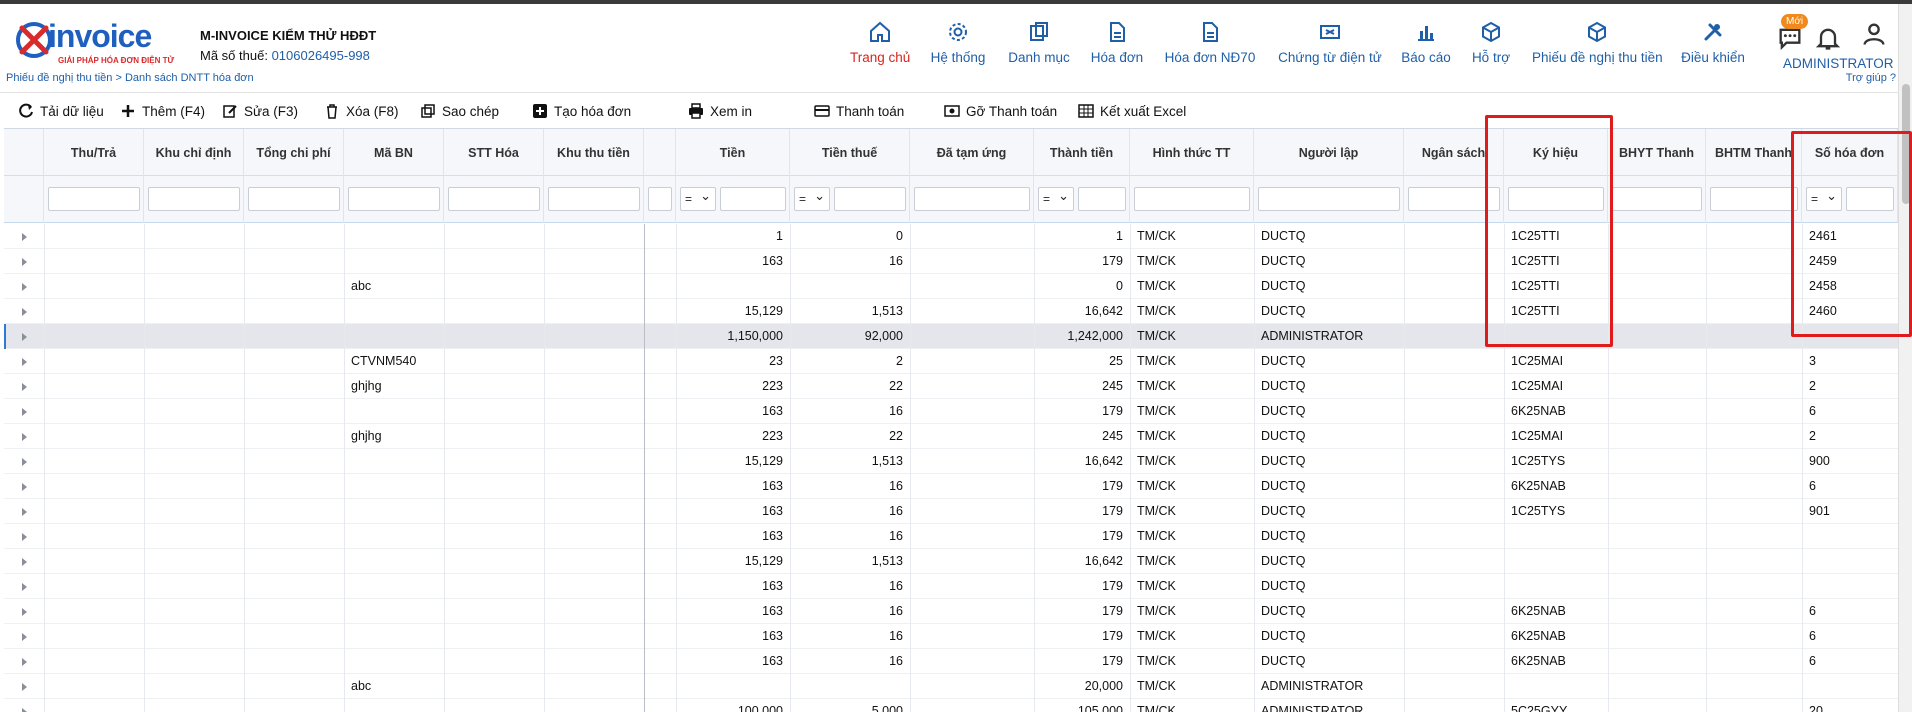 The height and width of the screenshot is (712, 1912). Describe the element at coordinates (1905, 358) in the screenshot. I see `page-scrollbar` at that location.